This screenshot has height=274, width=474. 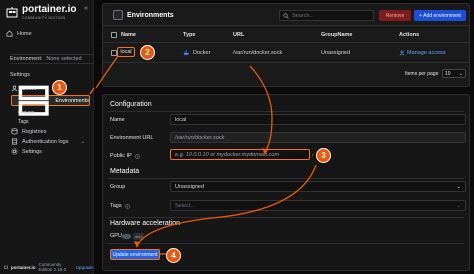 I want to click on portainer-logo-icon, so click(x=12, y=12).